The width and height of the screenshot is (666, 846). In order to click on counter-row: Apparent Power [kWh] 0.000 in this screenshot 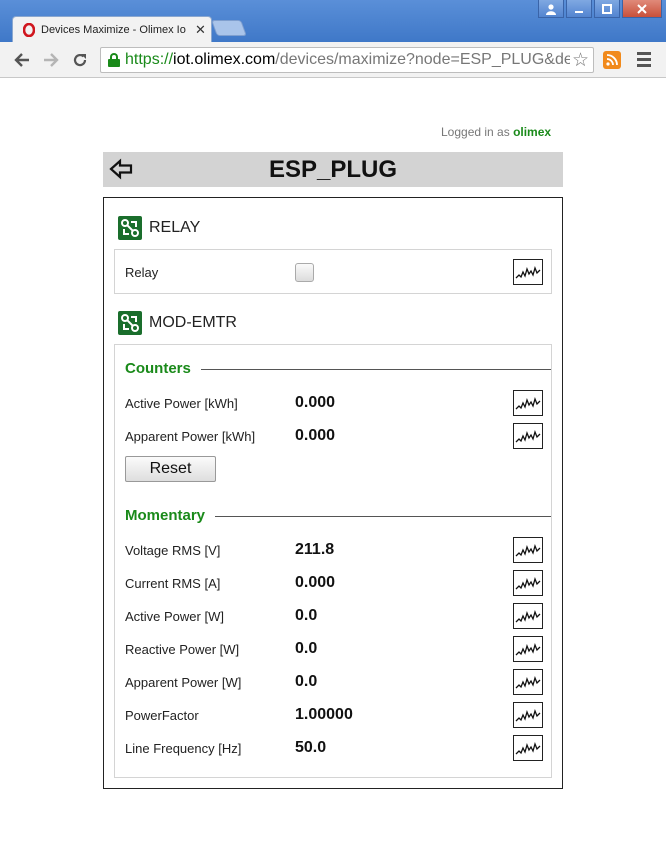, I will do `click(334, 436)`.